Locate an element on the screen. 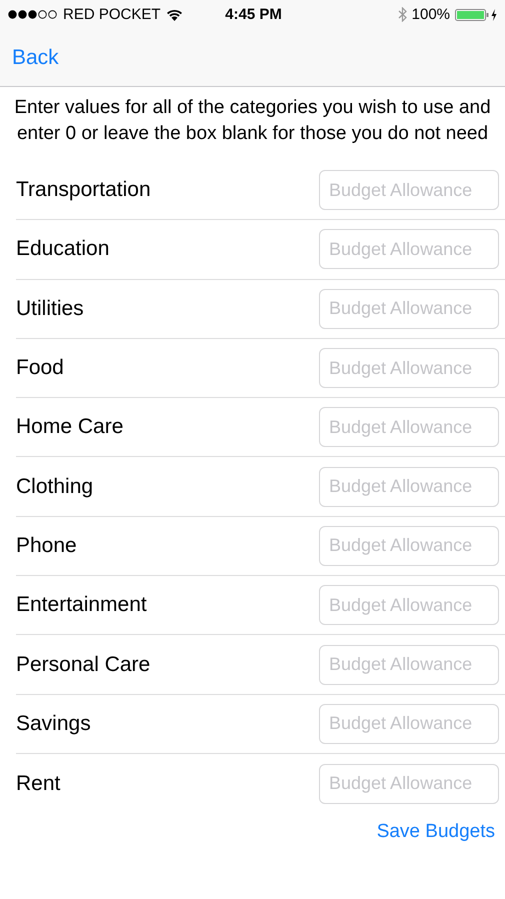 This screenshot has height=899, width=505. category-label: Transportation is located at coordinates (83, 190).